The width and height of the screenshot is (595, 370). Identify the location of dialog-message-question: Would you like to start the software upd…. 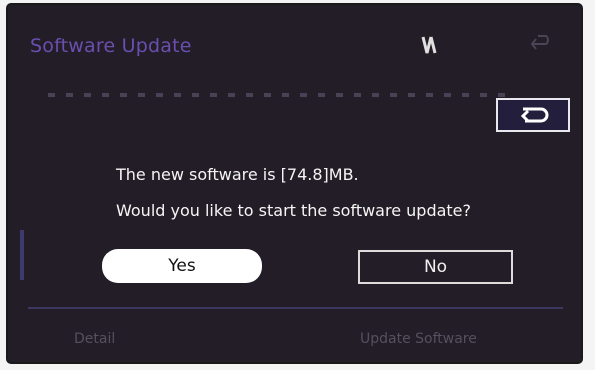
(294, 210).